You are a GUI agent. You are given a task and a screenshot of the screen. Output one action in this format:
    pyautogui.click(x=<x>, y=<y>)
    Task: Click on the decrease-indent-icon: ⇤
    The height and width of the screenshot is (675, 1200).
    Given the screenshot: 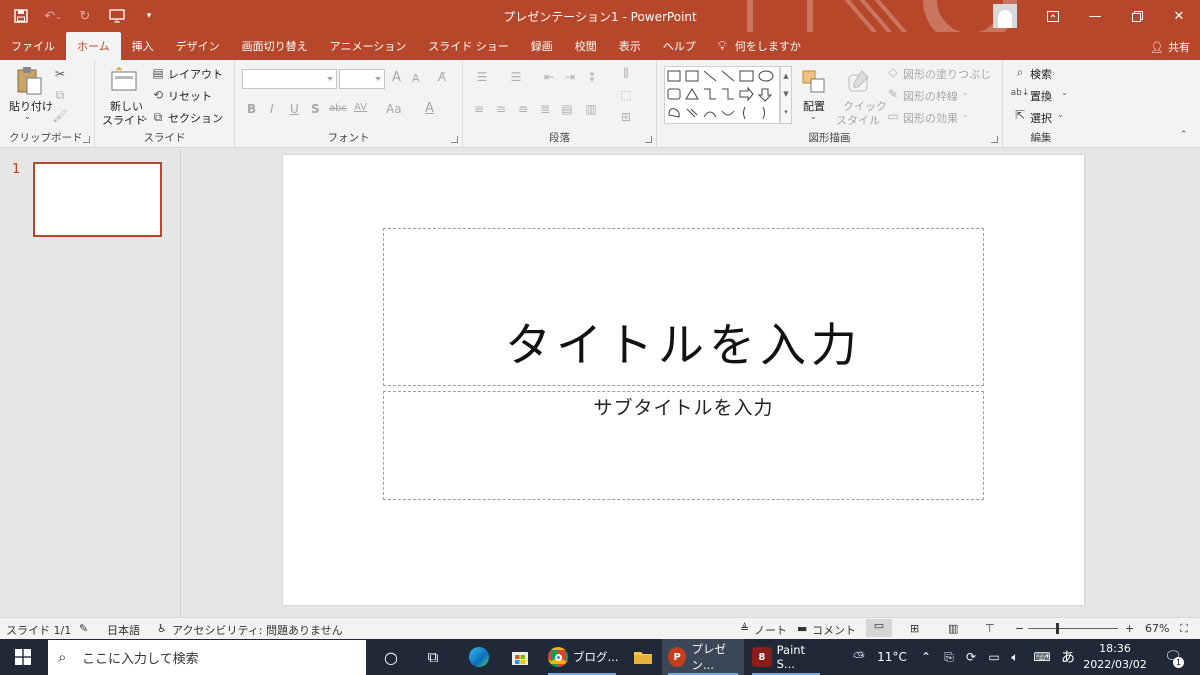 What is the action you would take?
    pyautogui.click(x=549, y=77)
    